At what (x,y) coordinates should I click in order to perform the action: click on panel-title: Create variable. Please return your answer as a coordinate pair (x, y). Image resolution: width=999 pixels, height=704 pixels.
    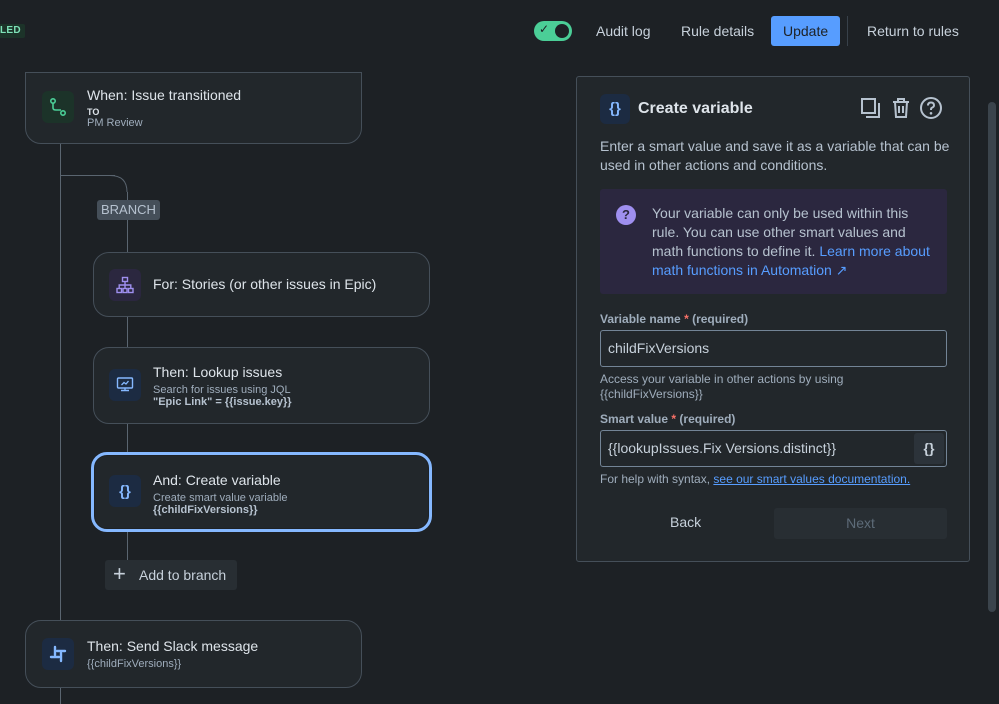
    Looking at the image, I should click on (695, 108).